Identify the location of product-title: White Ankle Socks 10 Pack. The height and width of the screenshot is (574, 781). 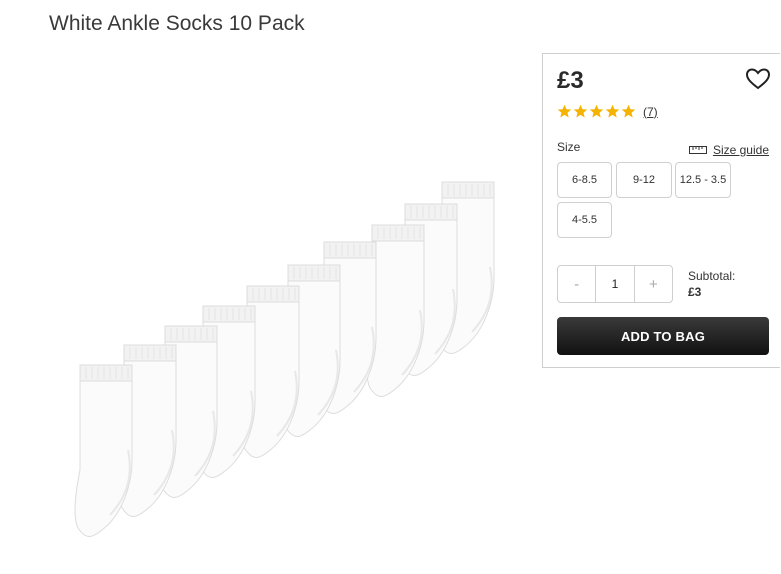
(177, 23).